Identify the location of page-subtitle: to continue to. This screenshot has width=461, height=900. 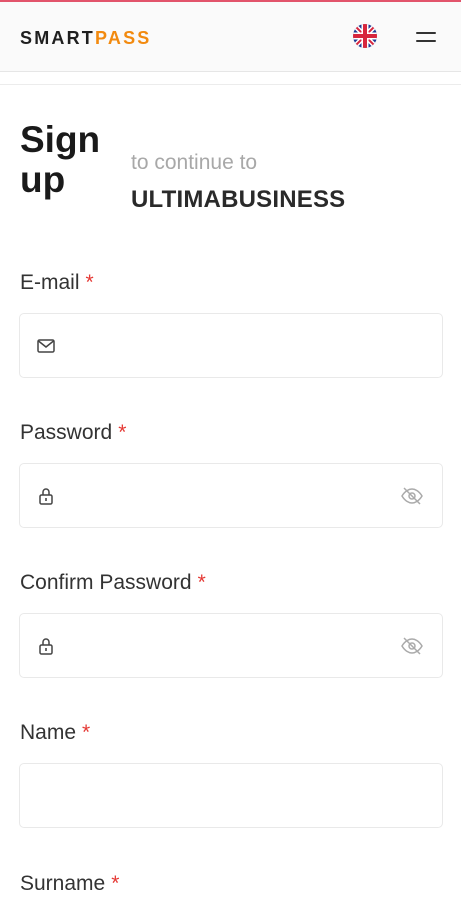
(194, 162).